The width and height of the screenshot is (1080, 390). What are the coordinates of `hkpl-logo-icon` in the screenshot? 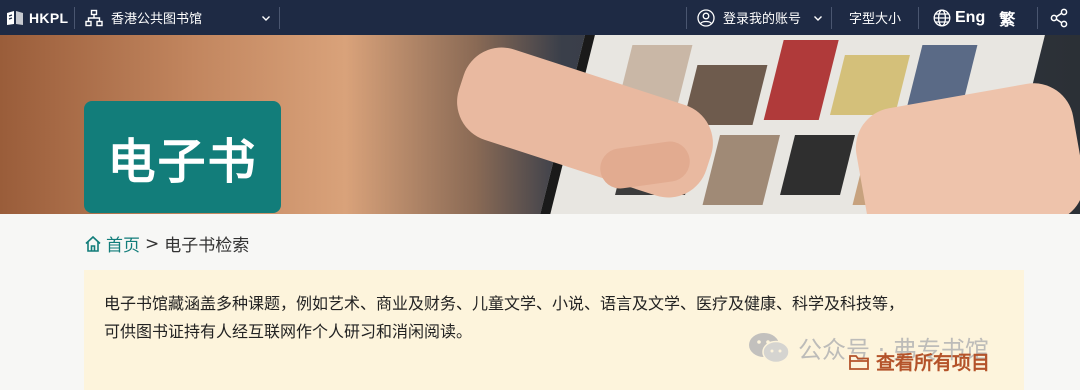 It's located at (15, 17).